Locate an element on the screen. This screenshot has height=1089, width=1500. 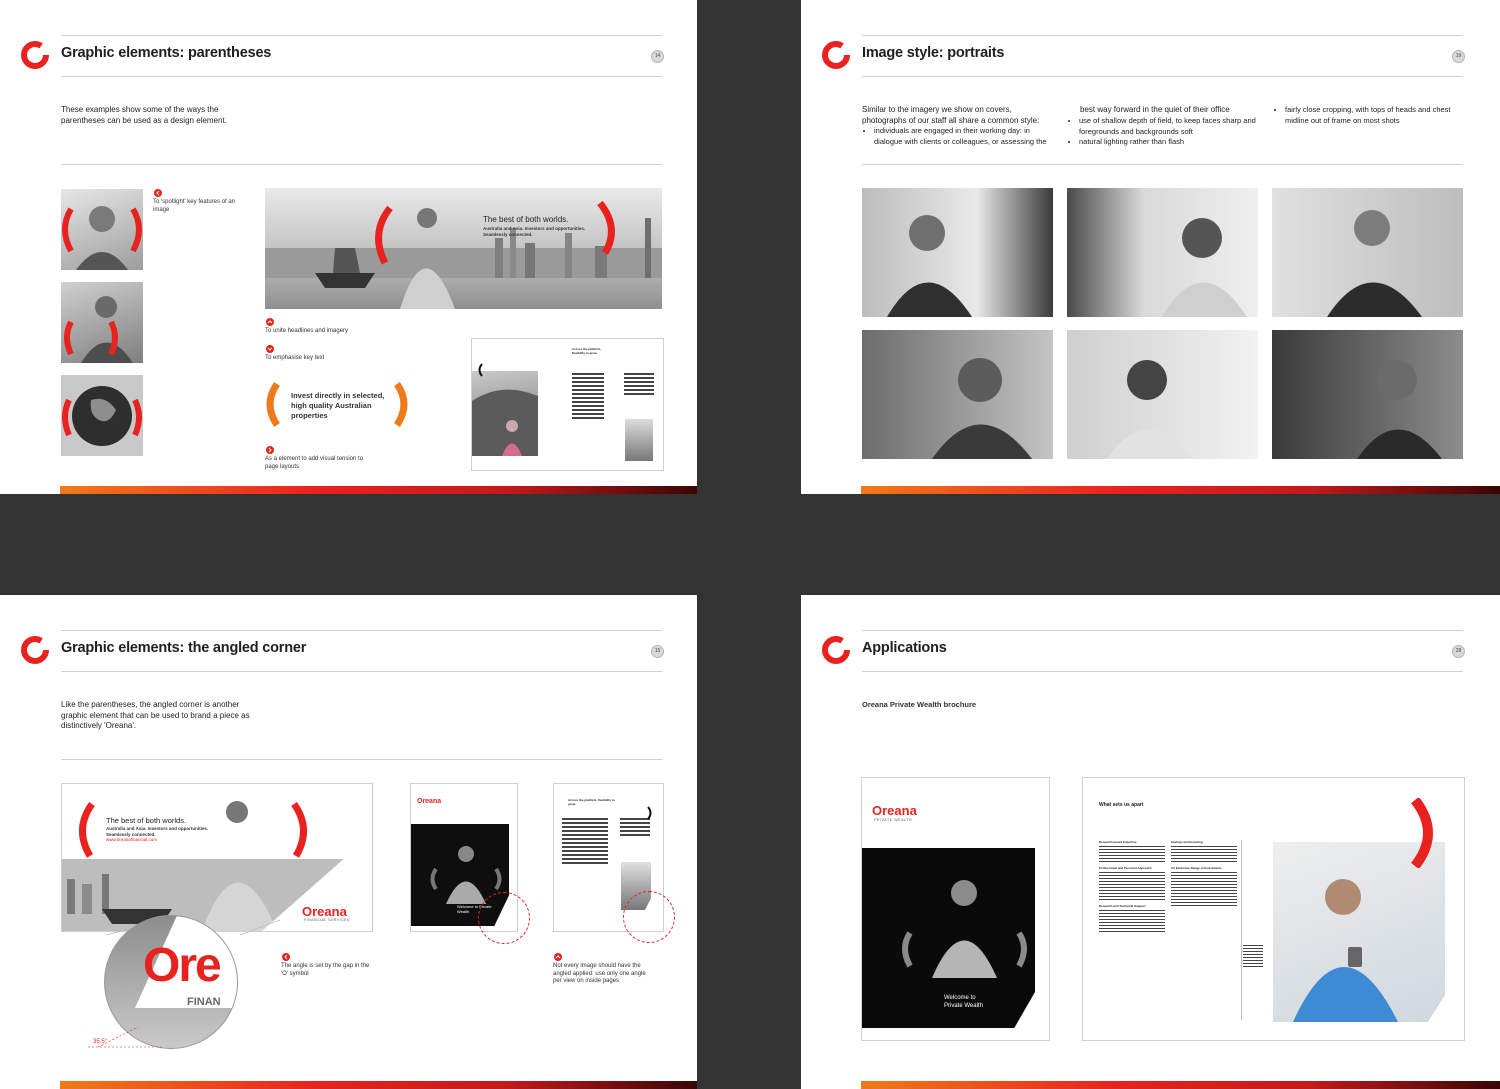
bullet-item: natural lighting rather than flash is located at coordinates (1171, 142).